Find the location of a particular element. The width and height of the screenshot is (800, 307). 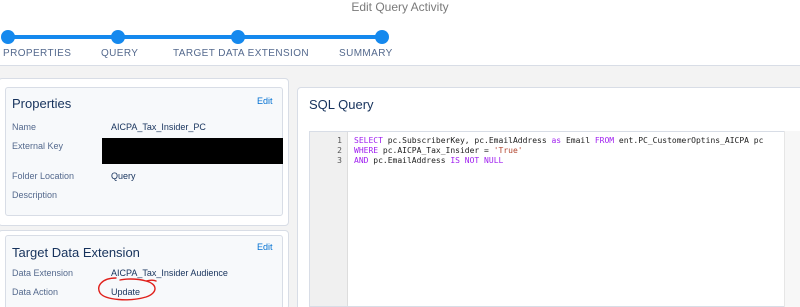

step-label-properties: PROPERTIES is located at coordinates (37, 53).